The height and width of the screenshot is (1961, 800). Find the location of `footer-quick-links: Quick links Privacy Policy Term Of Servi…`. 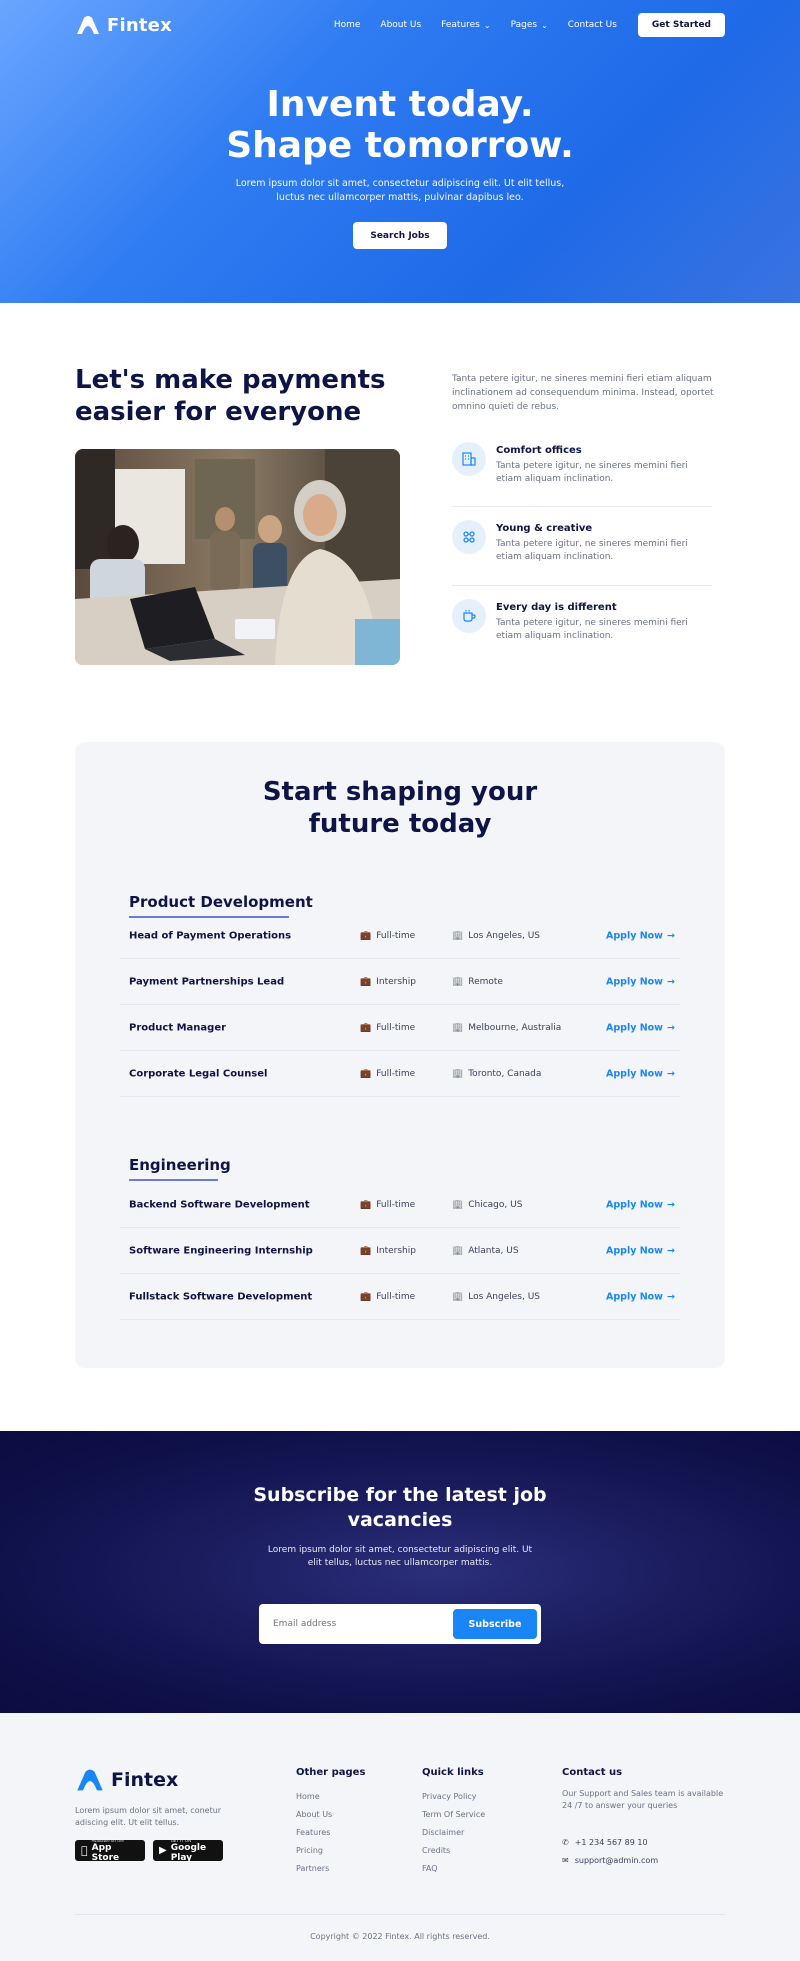

footer-quick-links: Quick links Privacy Policy Term Of Servi… is located at coordinates (453, 1822).